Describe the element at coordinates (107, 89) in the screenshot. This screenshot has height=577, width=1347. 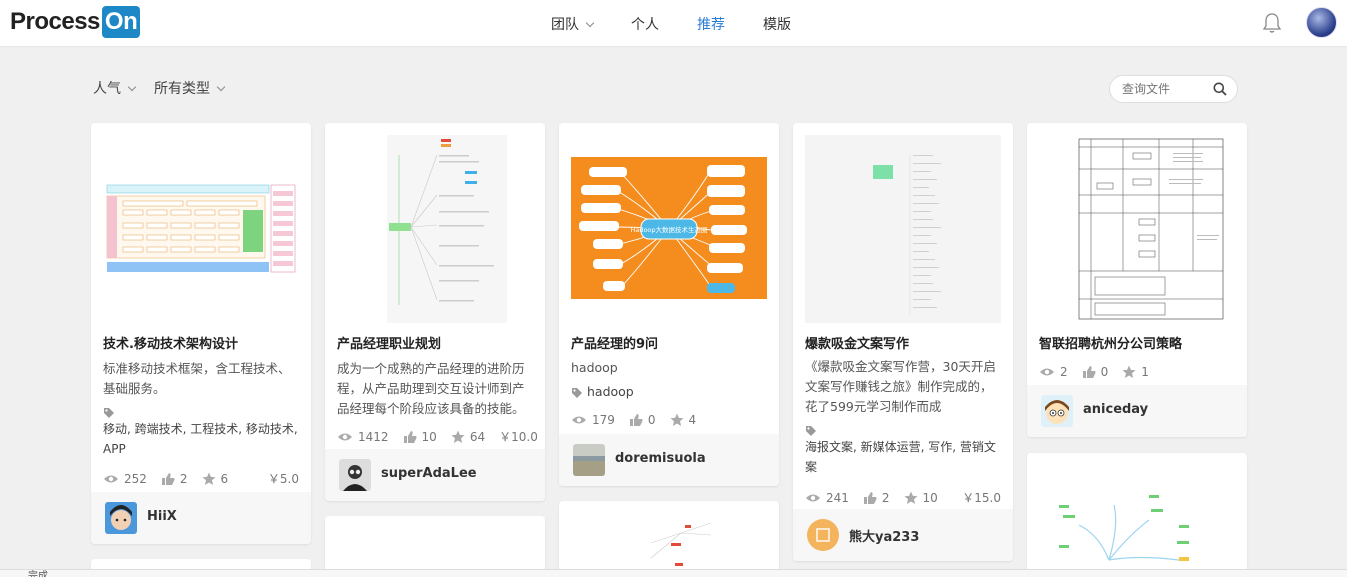
I see `sort-filter-label: 人气` at that location.